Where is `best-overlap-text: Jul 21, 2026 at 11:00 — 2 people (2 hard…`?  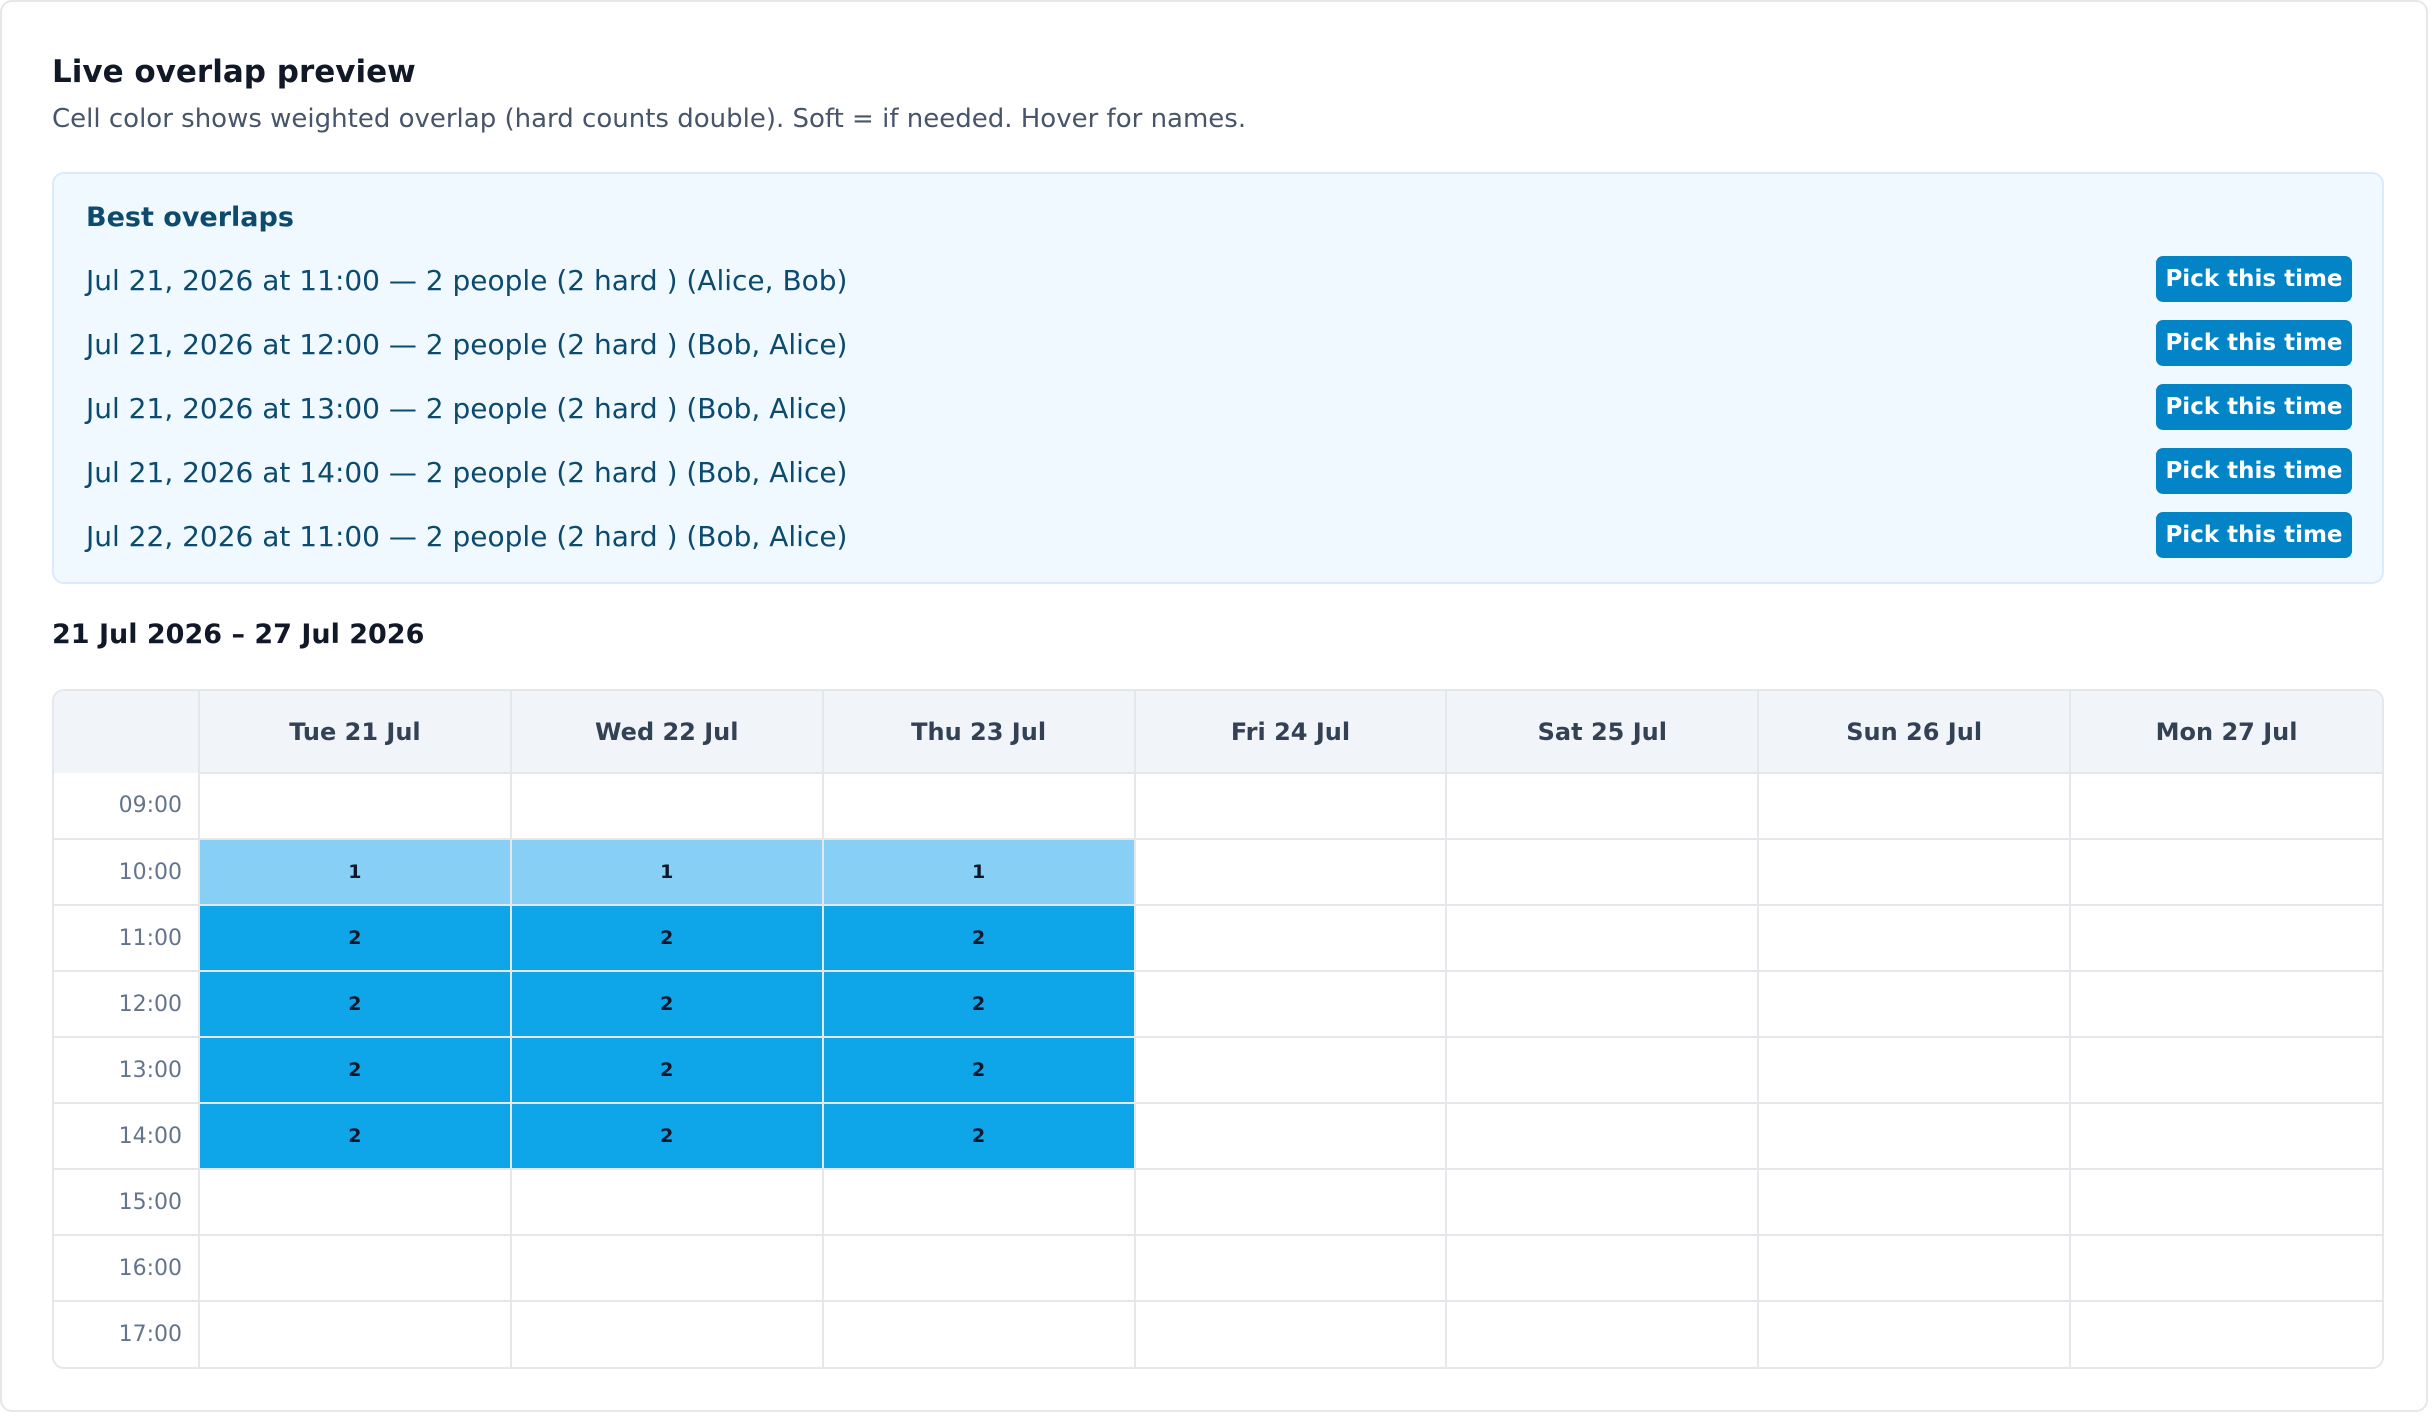
best-overlap-text: Jul 21, 2026 at 11:00 — 2 people (2 hard… is located at coordinates (467, 280).